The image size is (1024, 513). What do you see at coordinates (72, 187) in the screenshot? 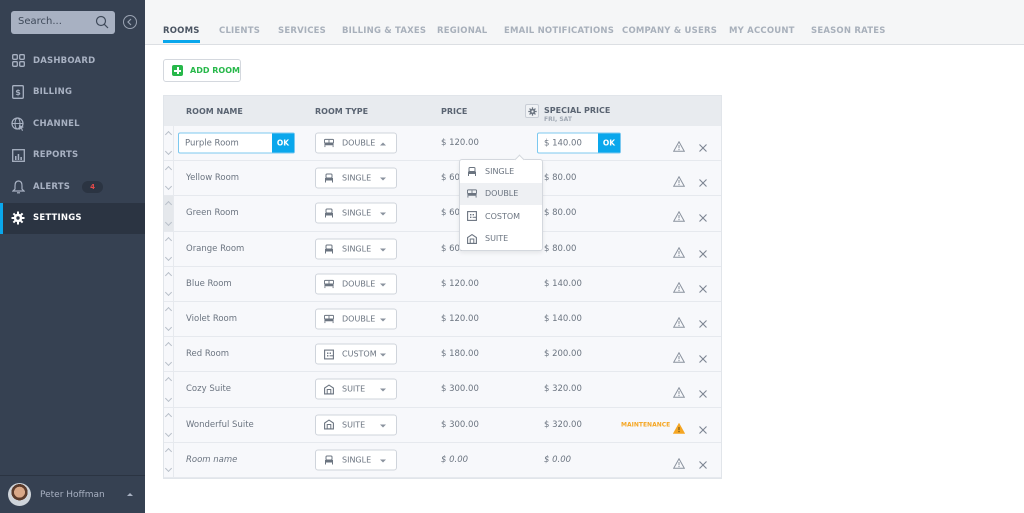
I see `sidebar-item-alerts: ALERTS 4` at bounding box center [72, 187].